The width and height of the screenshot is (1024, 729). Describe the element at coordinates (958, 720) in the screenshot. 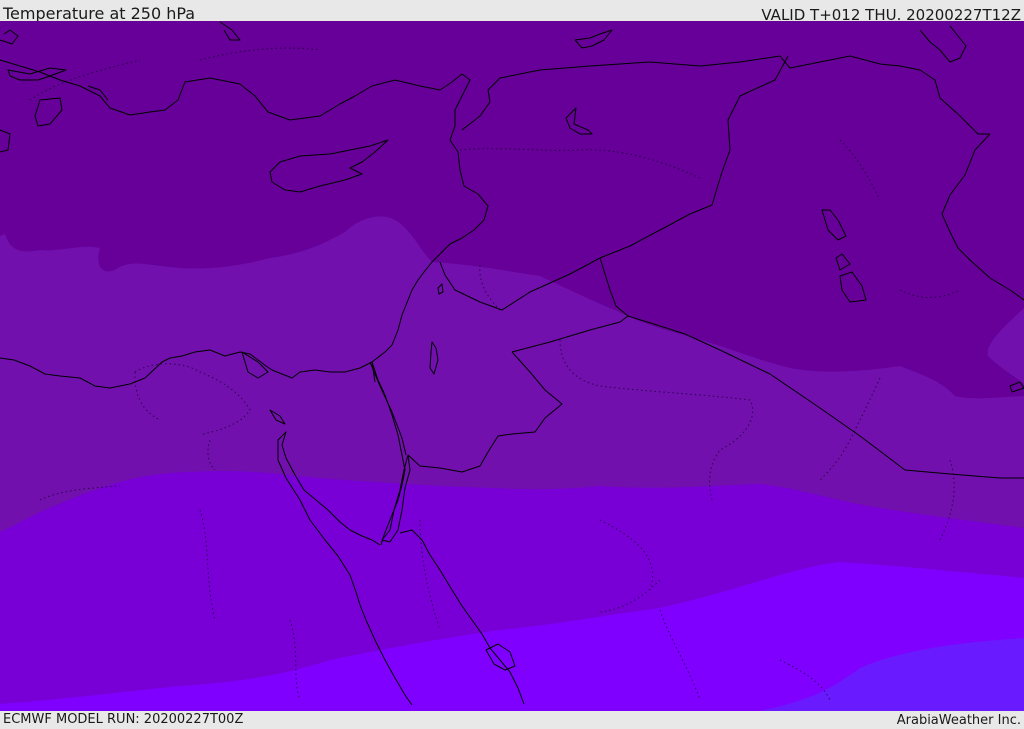

I see `credit-label: ArabiaWeather Inc.` at that location.